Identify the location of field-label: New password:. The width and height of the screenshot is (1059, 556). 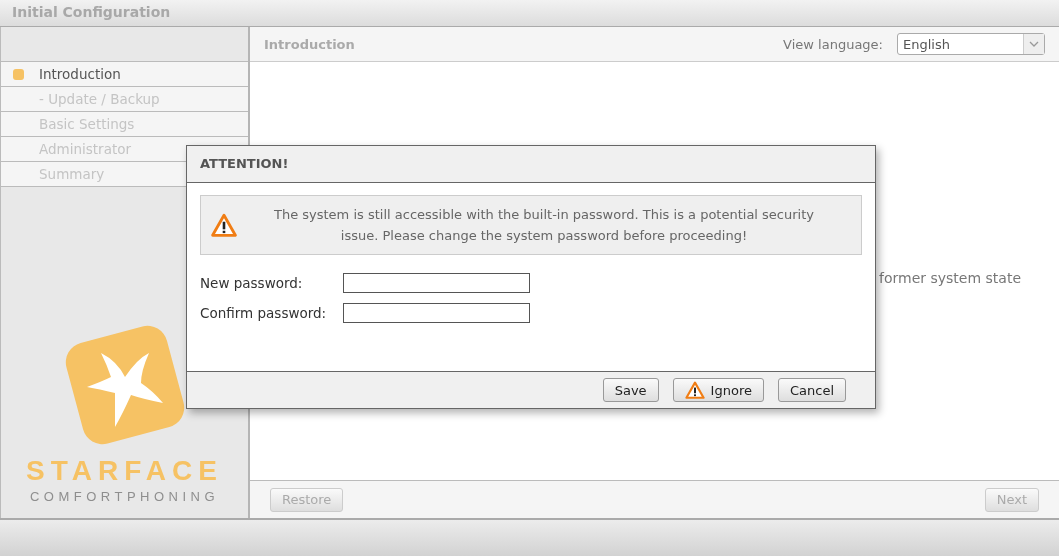
(252, 283).